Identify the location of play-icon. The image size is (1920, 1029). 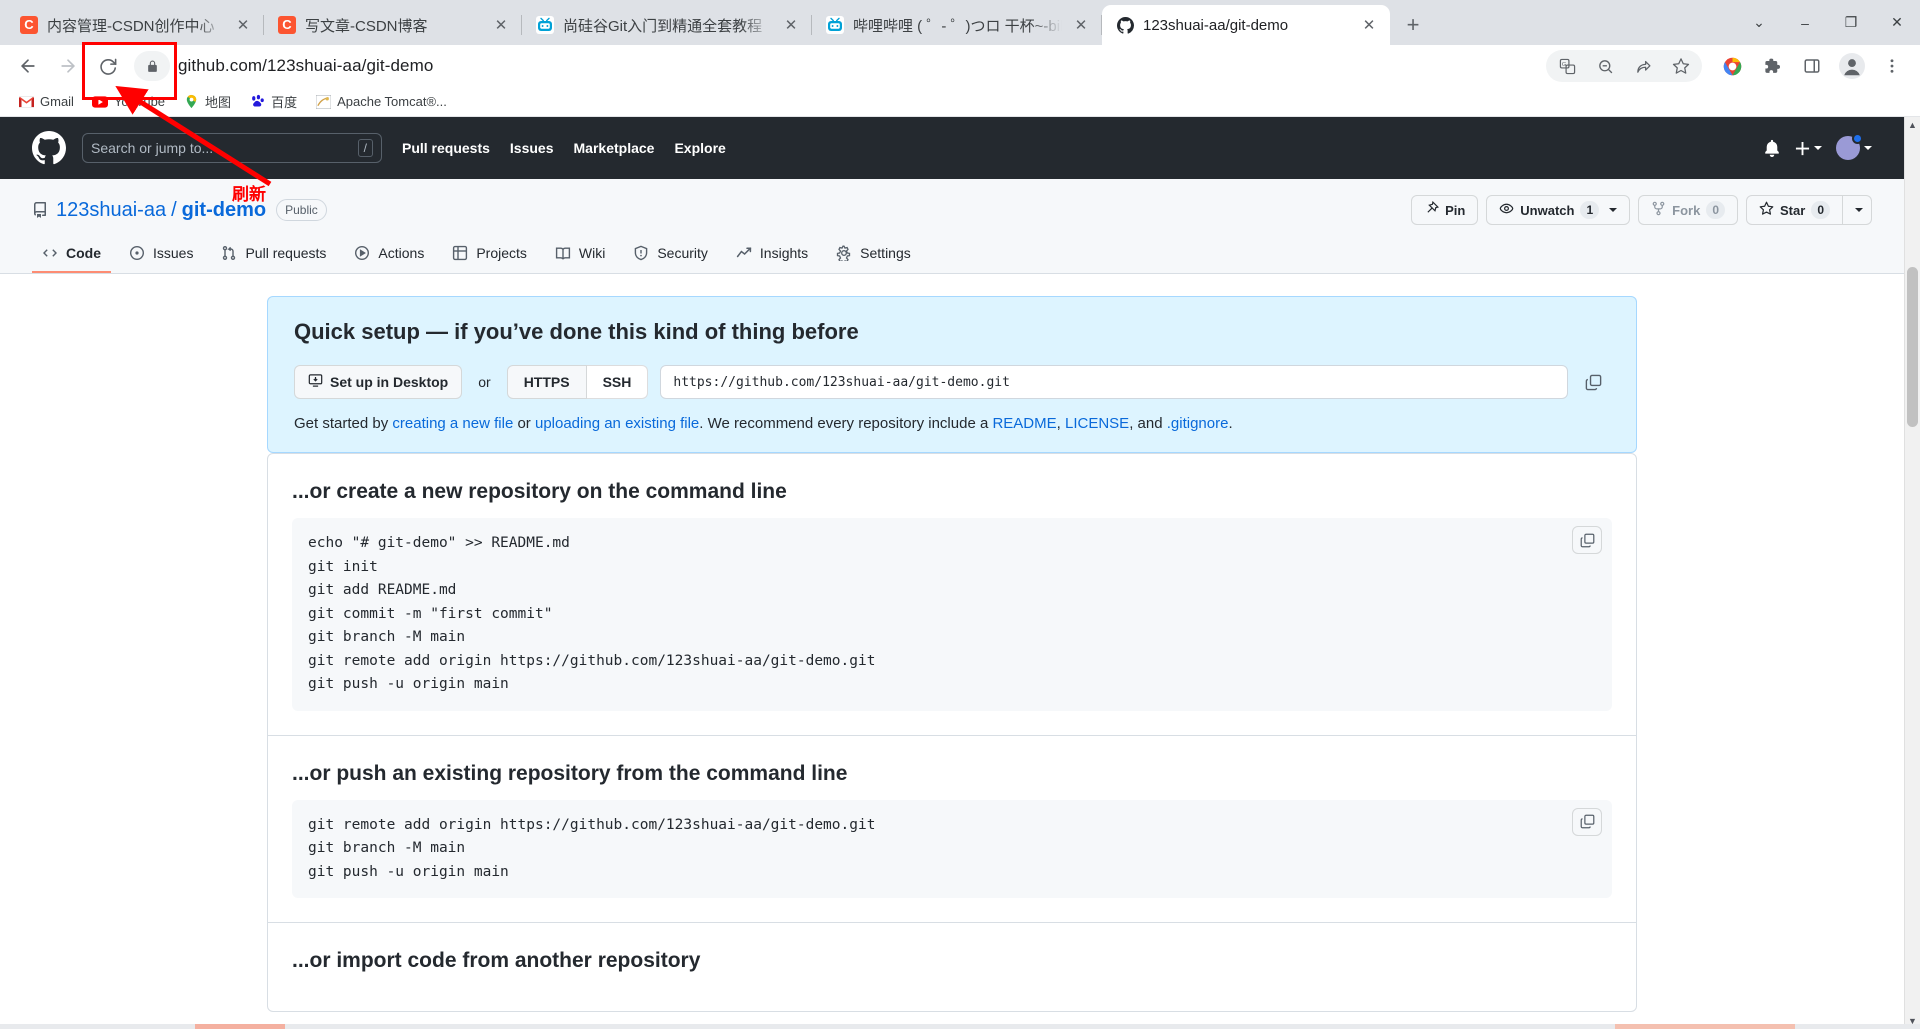
(362, 253).